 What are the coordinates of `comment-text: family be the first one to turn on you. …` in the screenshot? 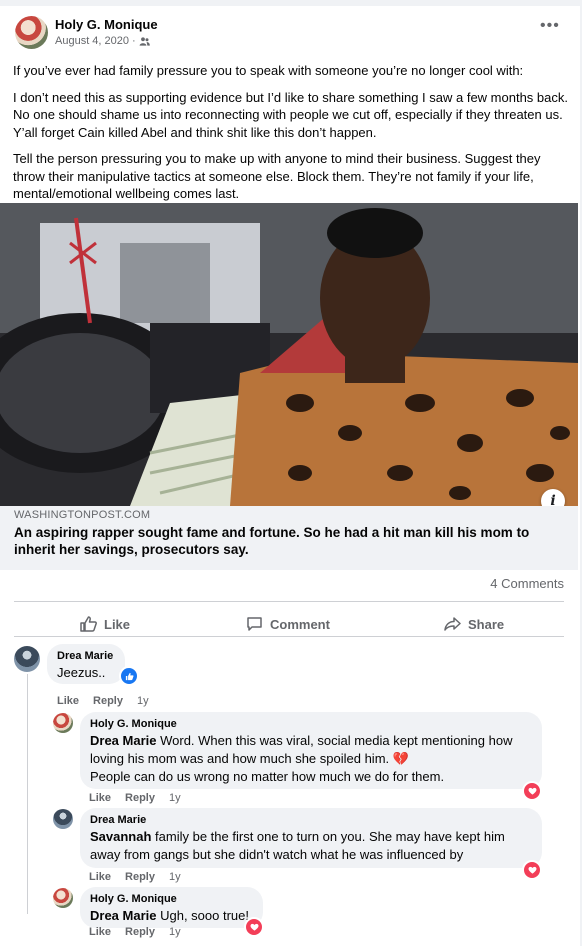 It's located at (297, 845).